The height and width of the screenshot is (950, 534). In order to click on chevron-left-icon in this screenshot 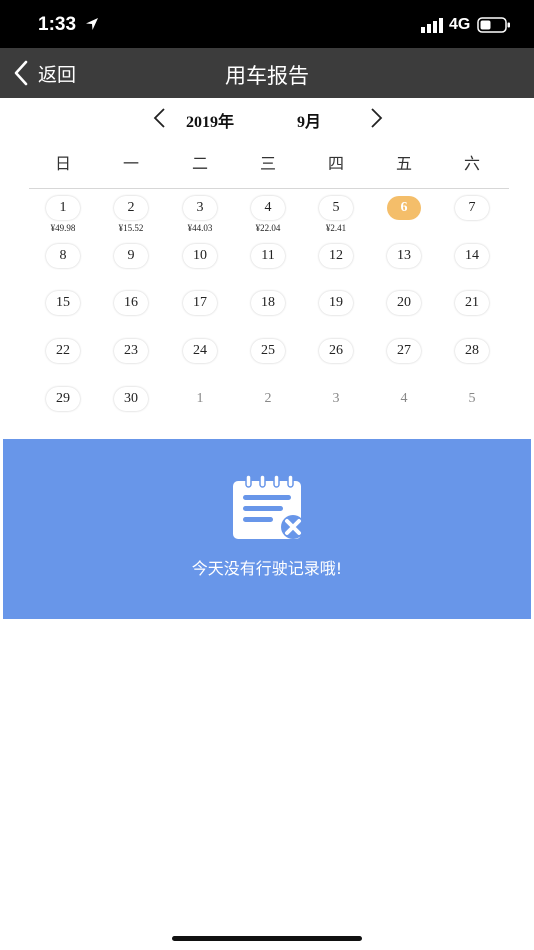, I will do `click(21, 73)`.